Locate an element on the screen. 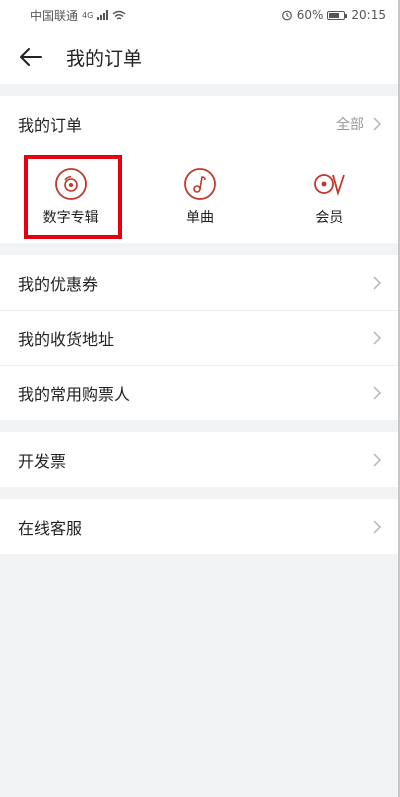  shipping-address-label: 我的收货地址 is located at coordinates (66, 339).